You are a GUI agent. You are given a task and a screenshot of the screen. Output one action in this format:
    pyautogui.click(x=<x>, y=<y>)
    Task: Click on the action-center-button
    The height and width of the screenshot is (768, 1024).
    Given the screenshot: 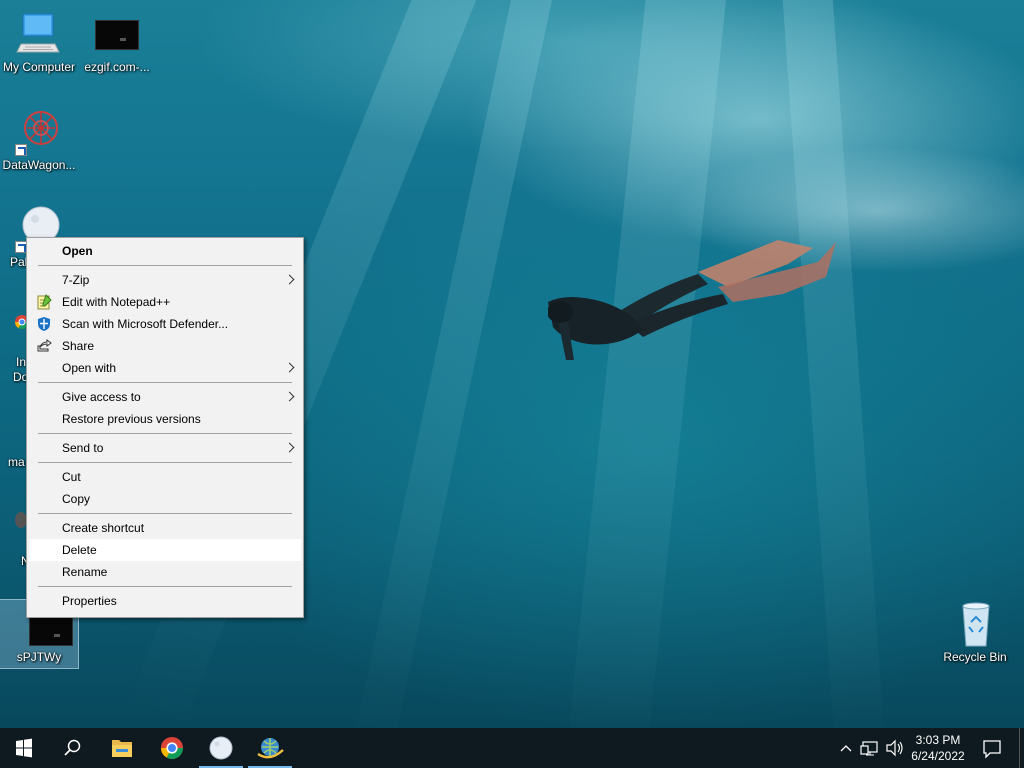 What is the action you would take?
    pyautogui.click(x=992, y=748)
    